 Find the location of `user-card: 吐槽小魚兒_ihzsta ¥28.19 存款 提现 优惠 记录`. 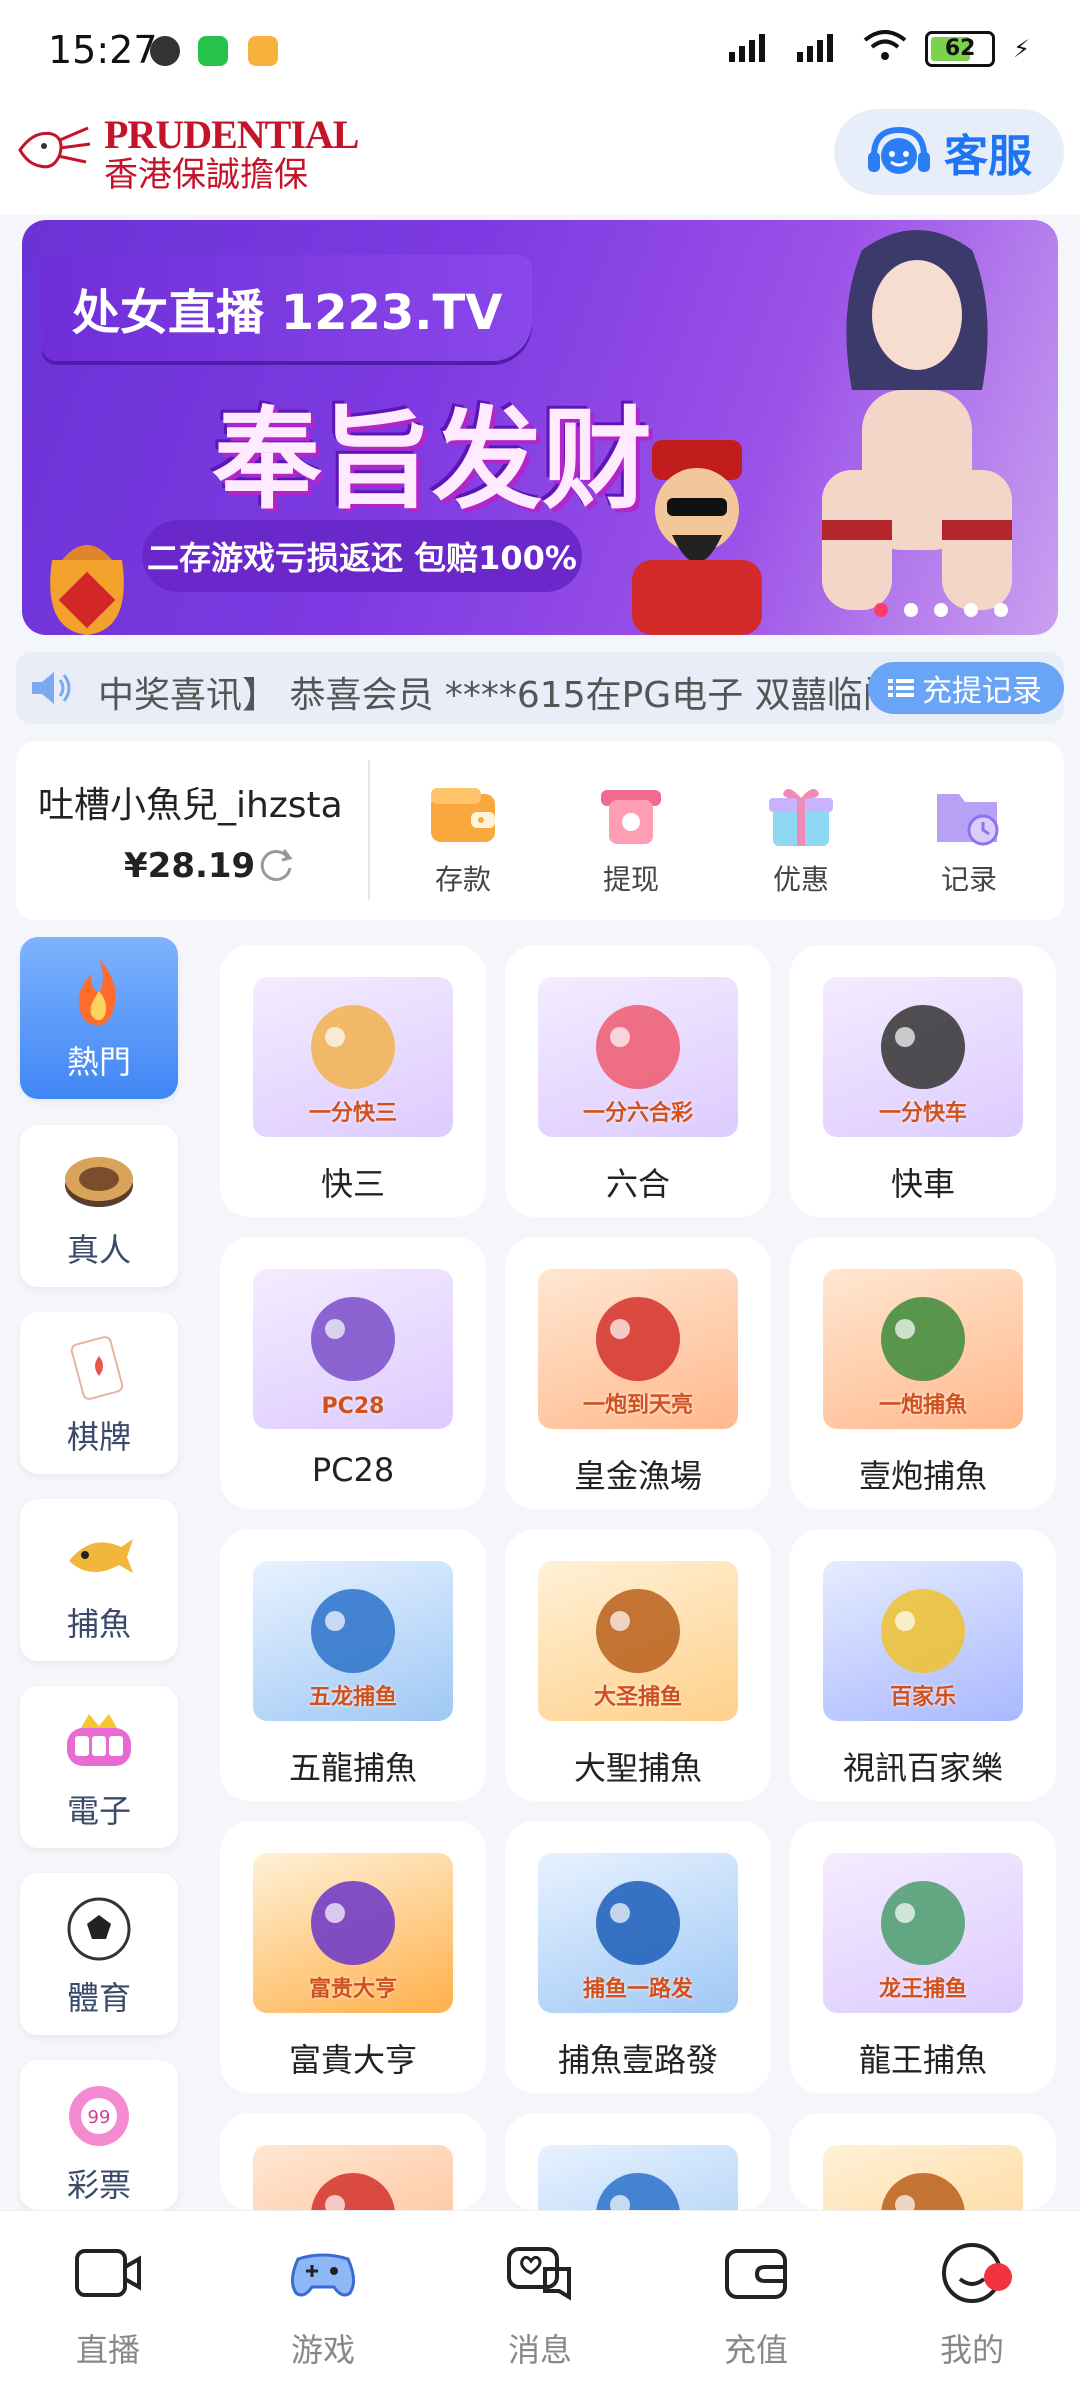

user-card: 吐槽小魚兒_ihzsta ¥28.19 存款 提现 优惠 记录 is located at coordinates (540, 831).